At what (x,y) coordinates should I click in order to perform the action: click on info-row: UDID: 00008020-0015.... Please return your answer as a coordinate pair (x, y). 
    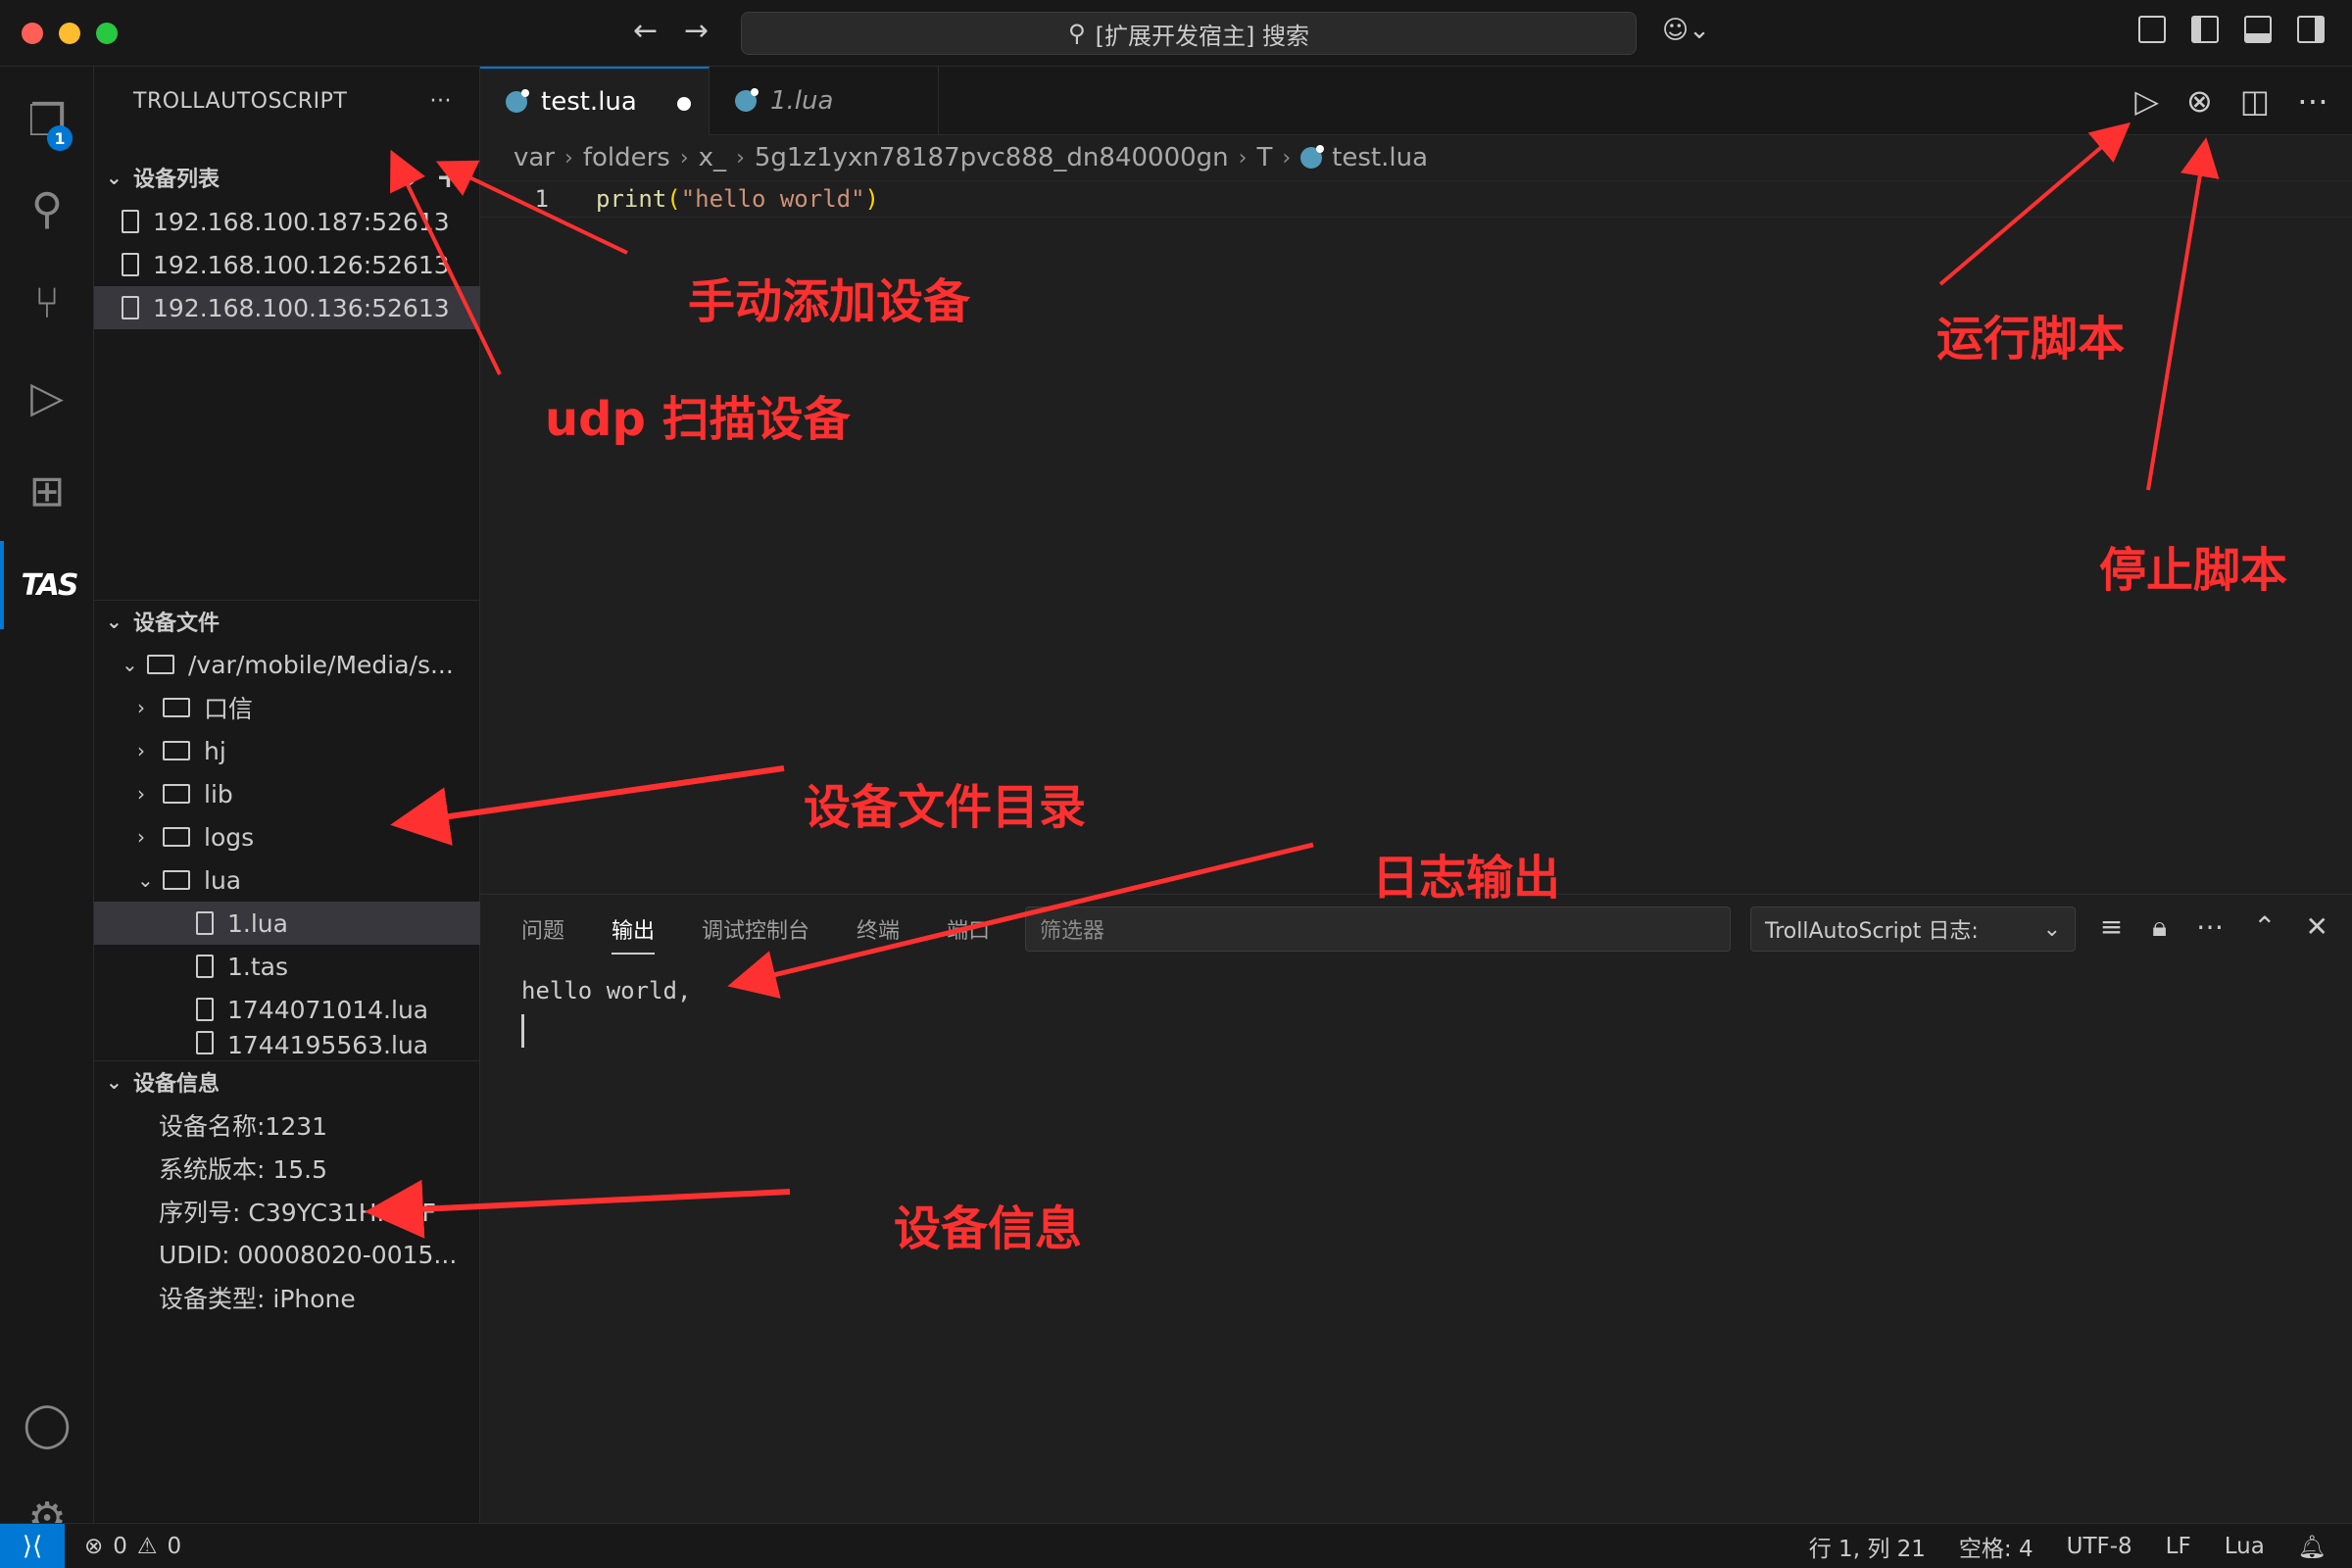
    Looking at the image, I should click on (287, 1254).